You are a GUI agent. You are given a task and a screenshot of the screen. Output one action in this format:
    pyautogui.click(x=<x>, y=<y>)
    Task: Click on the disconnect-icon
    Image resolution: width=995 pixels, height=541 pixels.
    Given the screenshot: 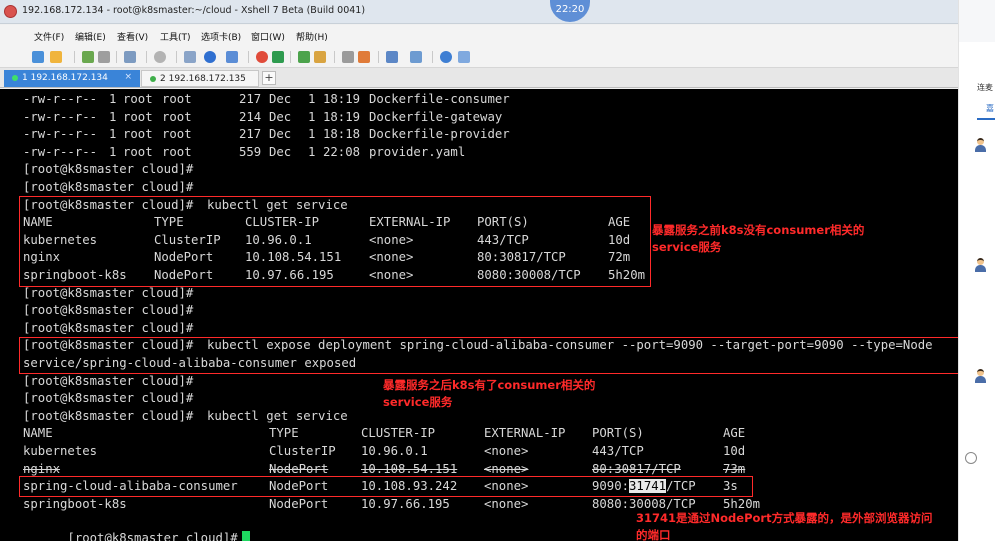 What is the action you would take?
    pyautogui.click(x=104, y=57)
    